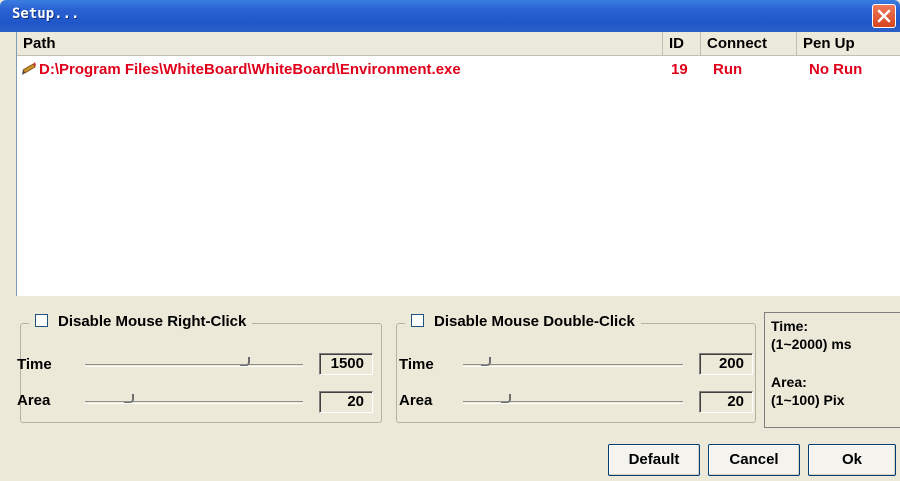 Image resolution: width=900 pixels, height=481 pixels. What do you see at coordinates (534, 321) in the screenshot?
I see `disable-double-click-label: Disable Mouse Double-Click` at bounding box center [534, 321].